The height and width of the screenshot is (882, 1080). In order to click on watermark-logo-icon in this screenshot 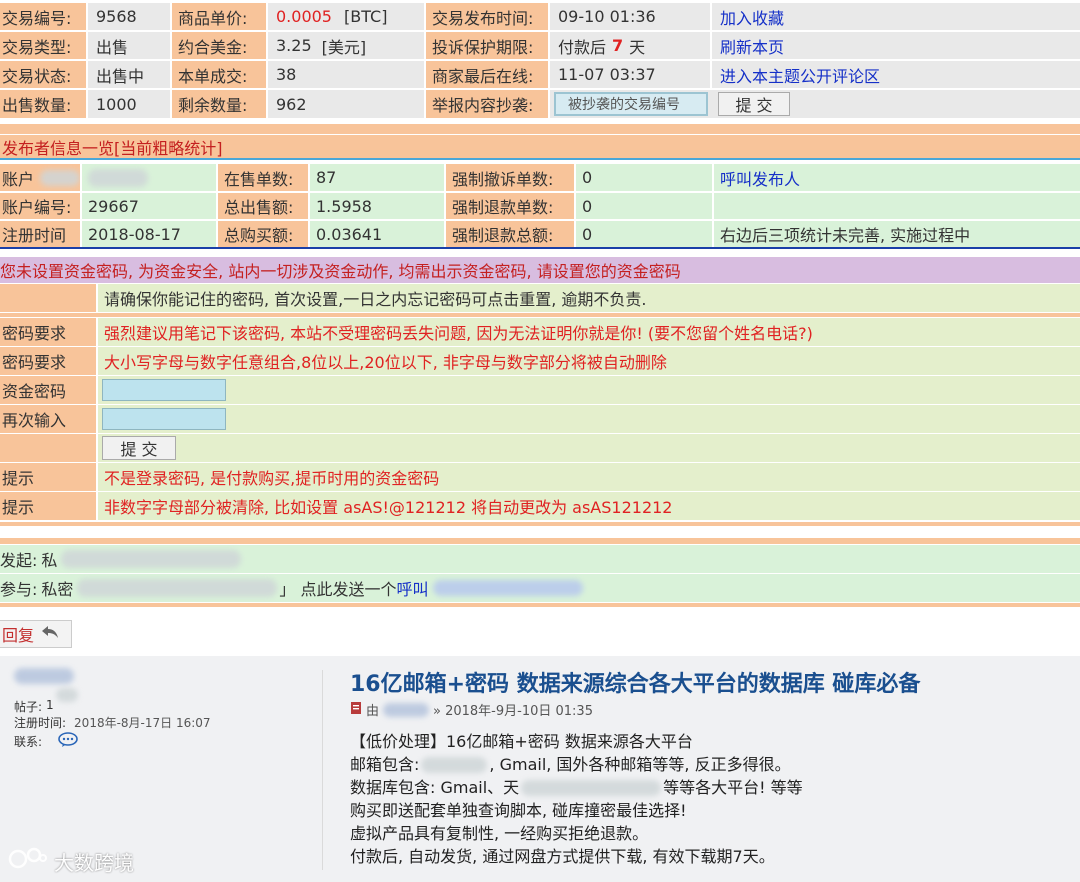, I will do `click(28, 861)`.